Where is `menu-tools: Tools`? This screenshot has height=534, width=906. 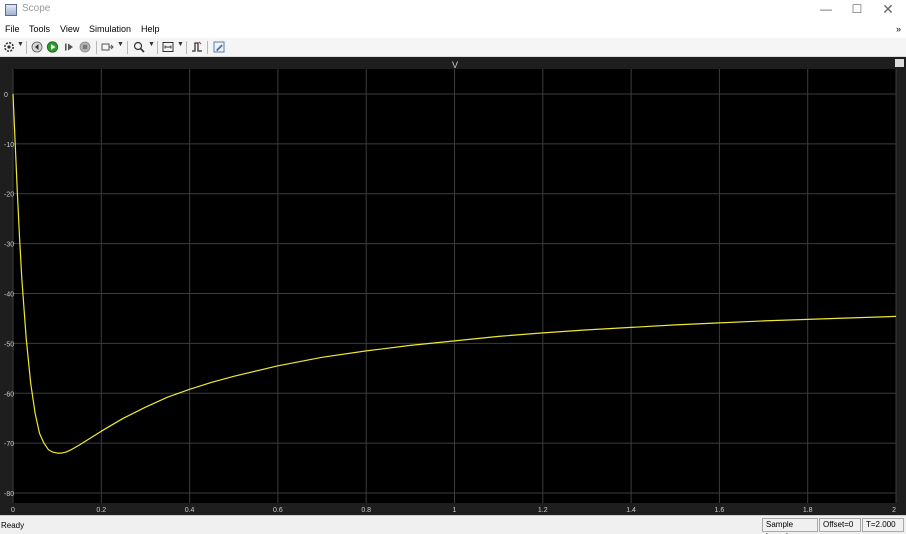
menu-tools: Tools is located at coordinates (39, 29).